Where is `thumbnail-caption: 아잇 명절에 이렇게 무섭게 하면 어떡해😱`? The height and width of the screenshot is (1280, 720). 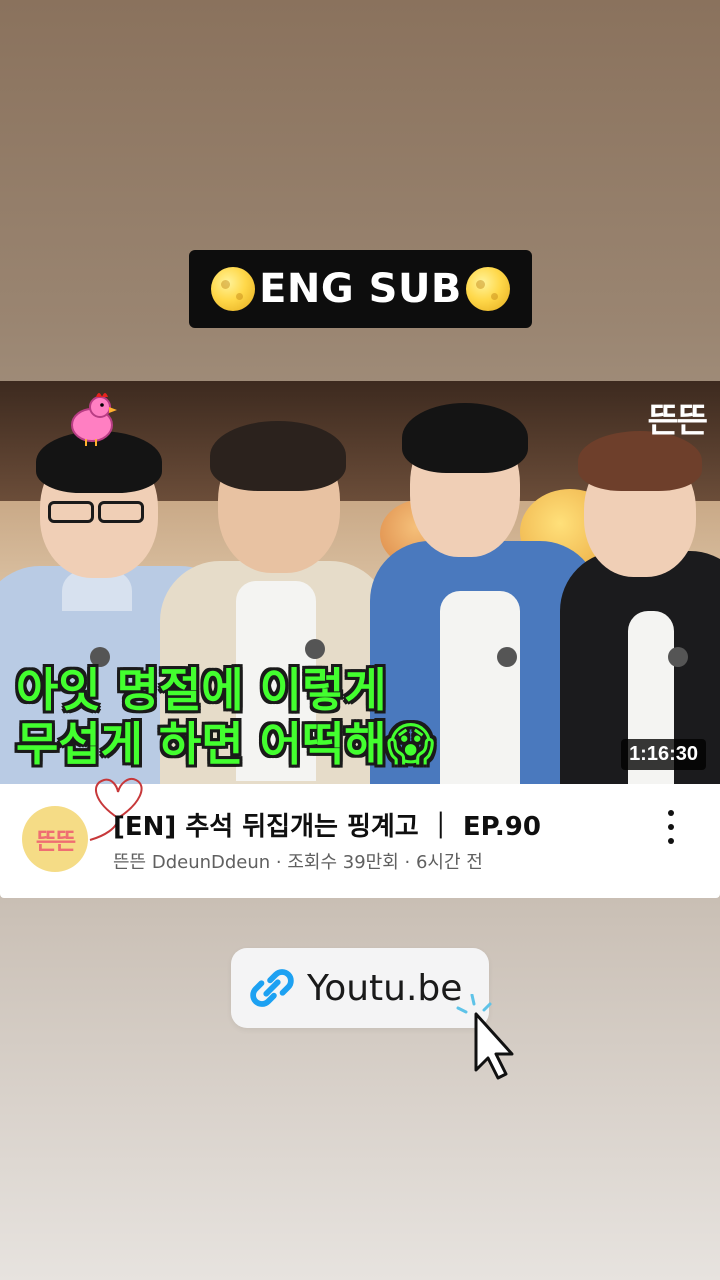 thumbnail-caption: 아잇 명절에 이렇게 무섭게 하면 어떡해😱 is located at coordinates (225, 717).